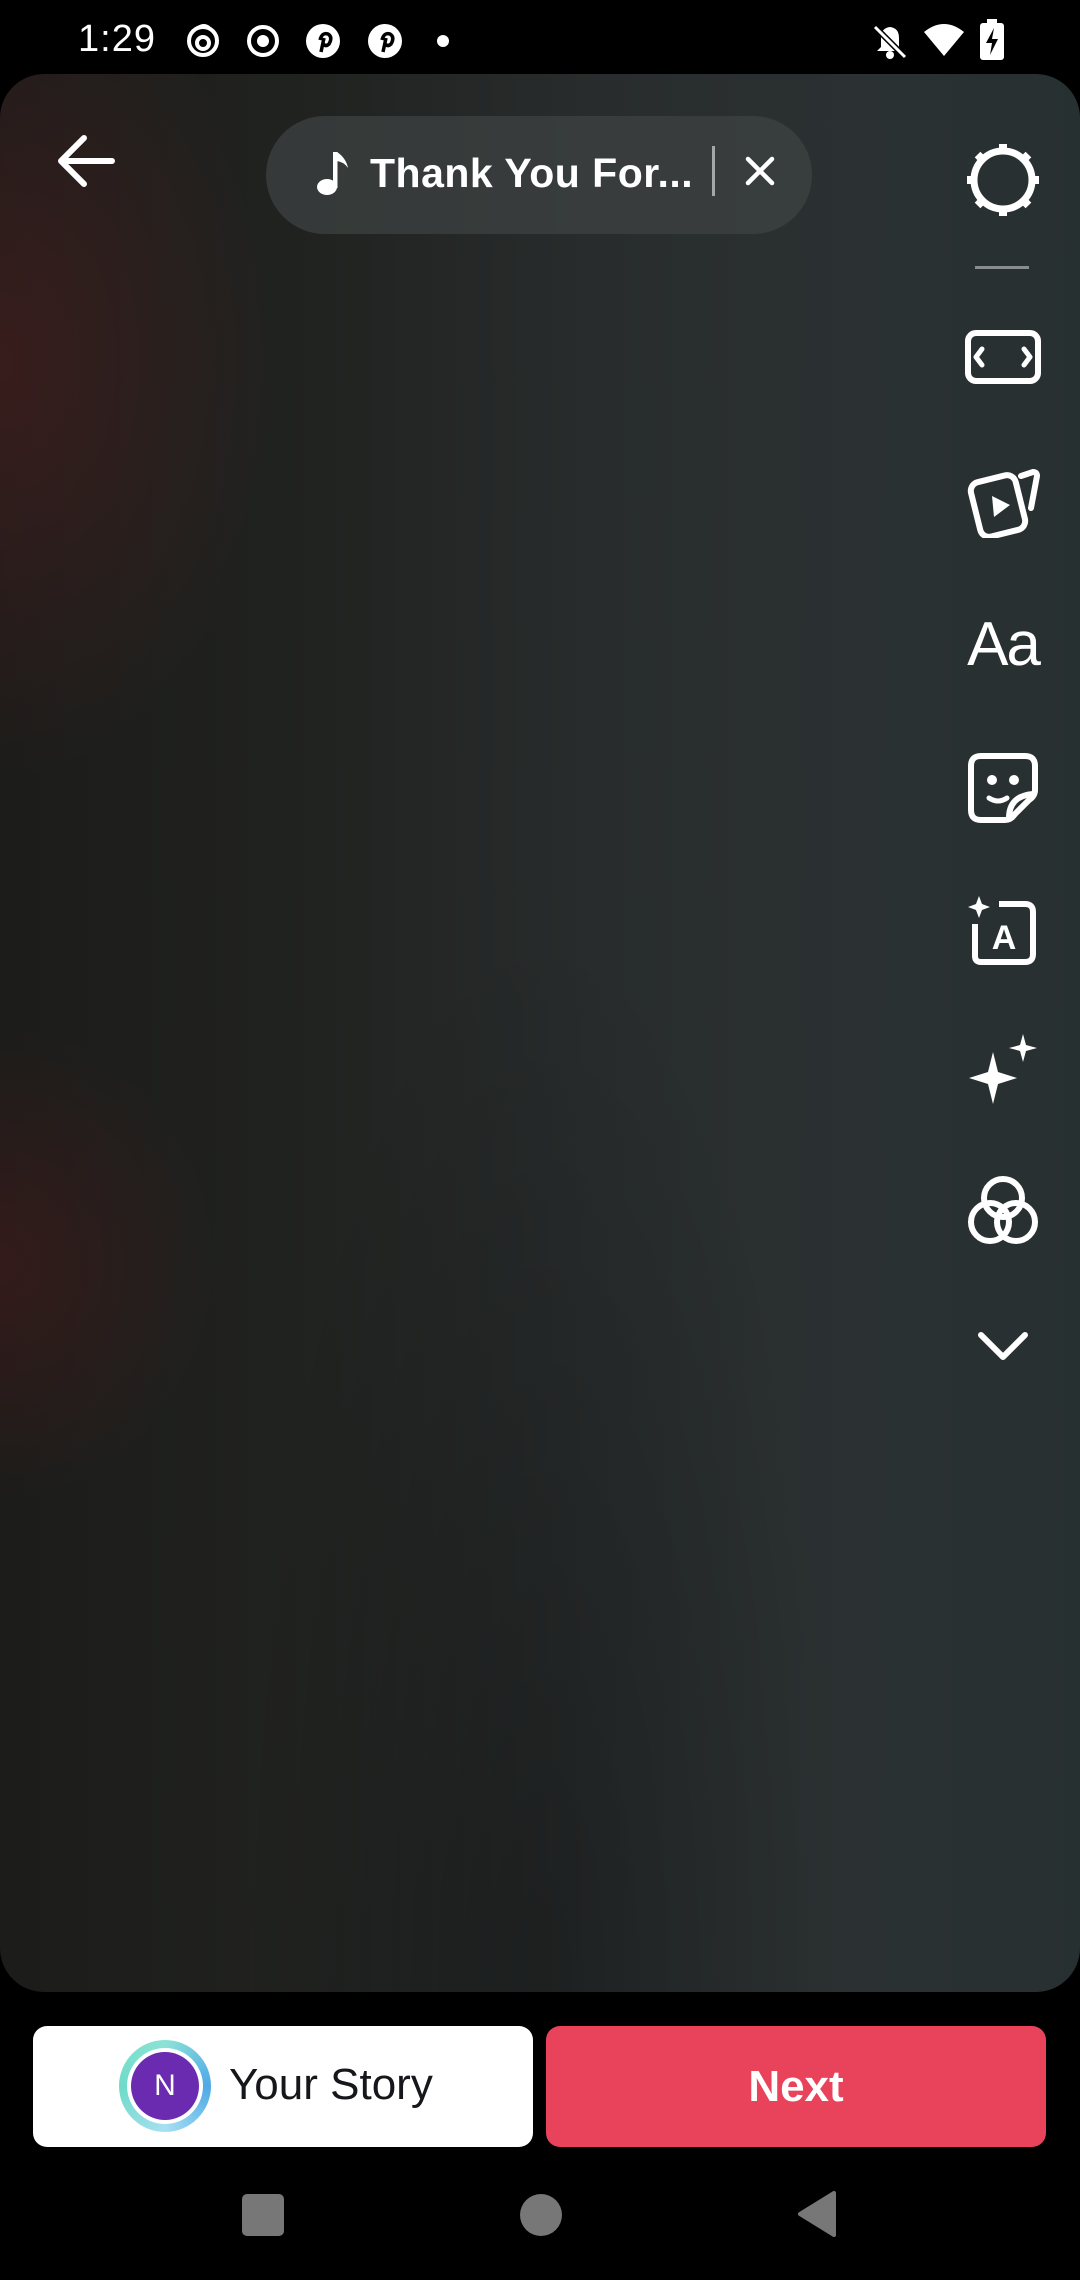 This screenshot has width=1080, height=2280. I want to click on system-back-button, so click(817, 2216).